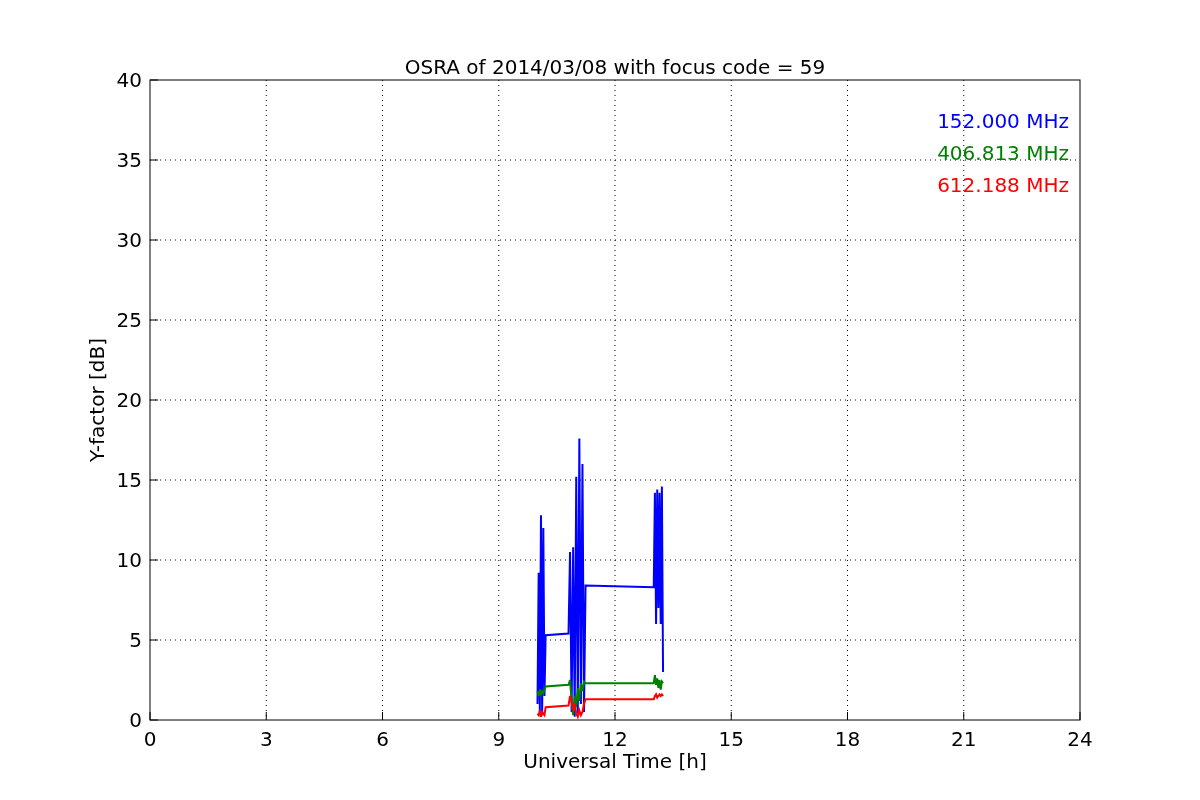  Describe the element at coordinates (847, 739) in the screenshot. I see `x-tick-label: 18` at that location.